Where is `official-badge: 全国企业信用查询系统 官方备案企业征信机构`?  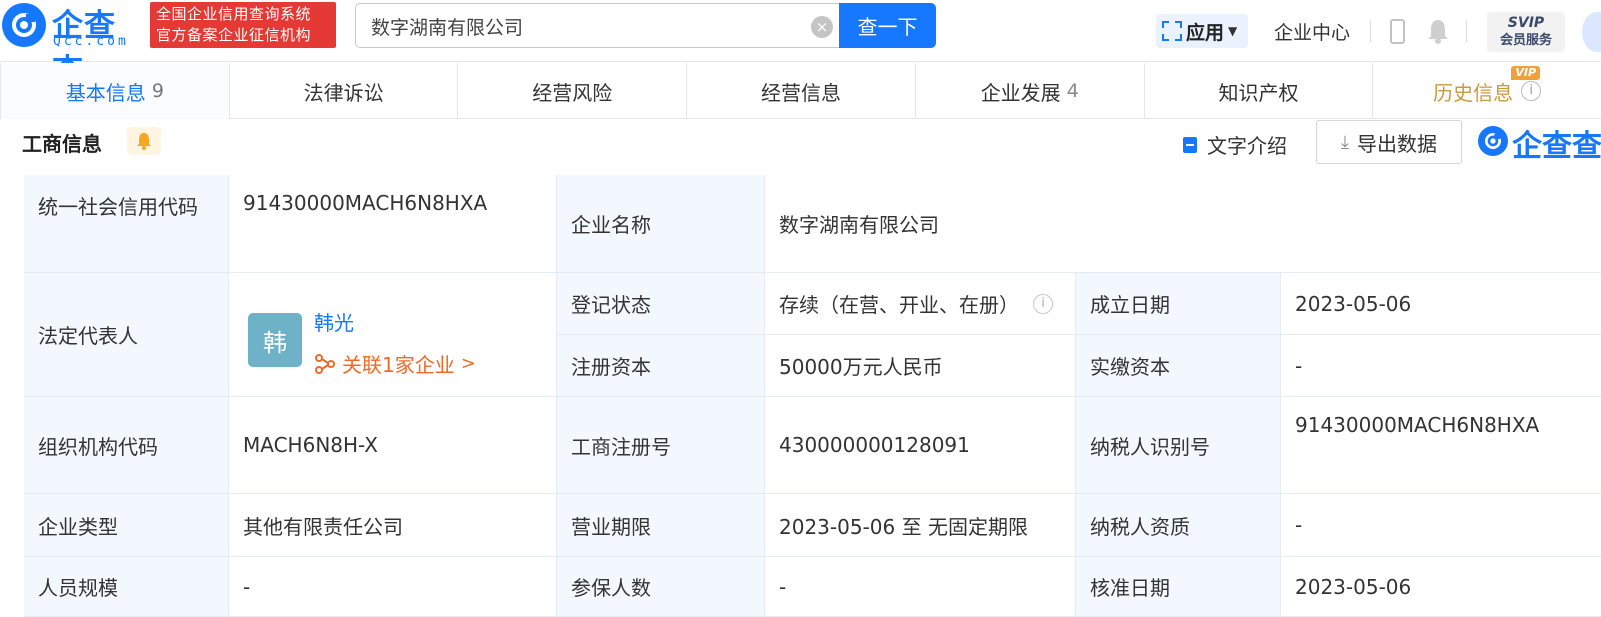
official-badge: 全国企业信用查询系统 官方备案企业征信机构 is located at coordinates (243, 25).